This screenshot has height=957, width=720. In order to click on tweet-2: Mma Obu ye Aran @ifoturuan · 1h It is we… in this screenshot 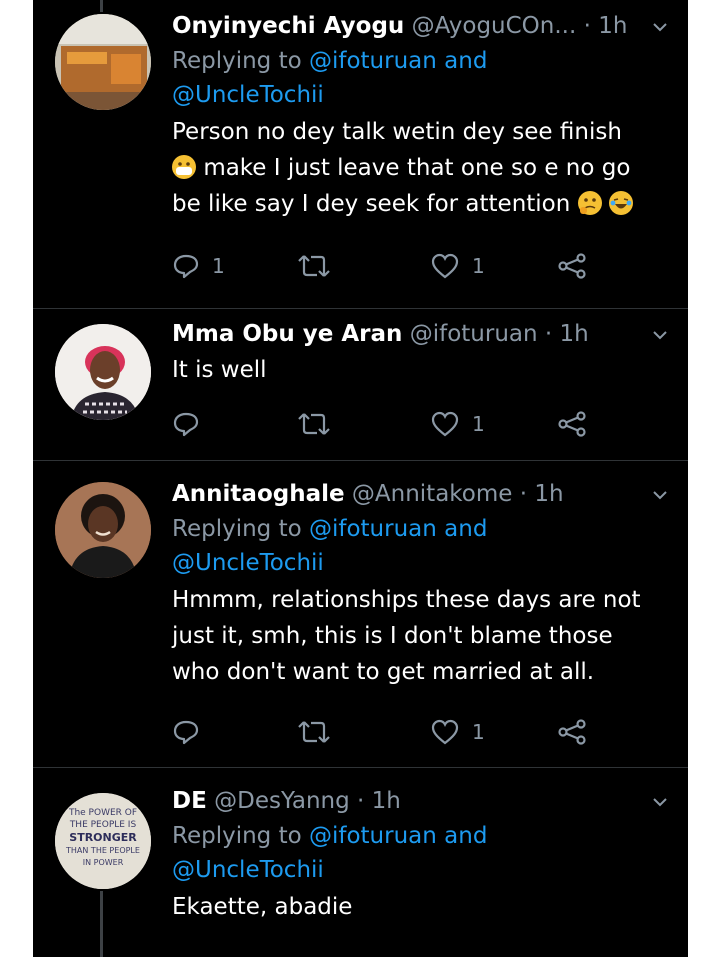, I will do `click(360, 384)`.